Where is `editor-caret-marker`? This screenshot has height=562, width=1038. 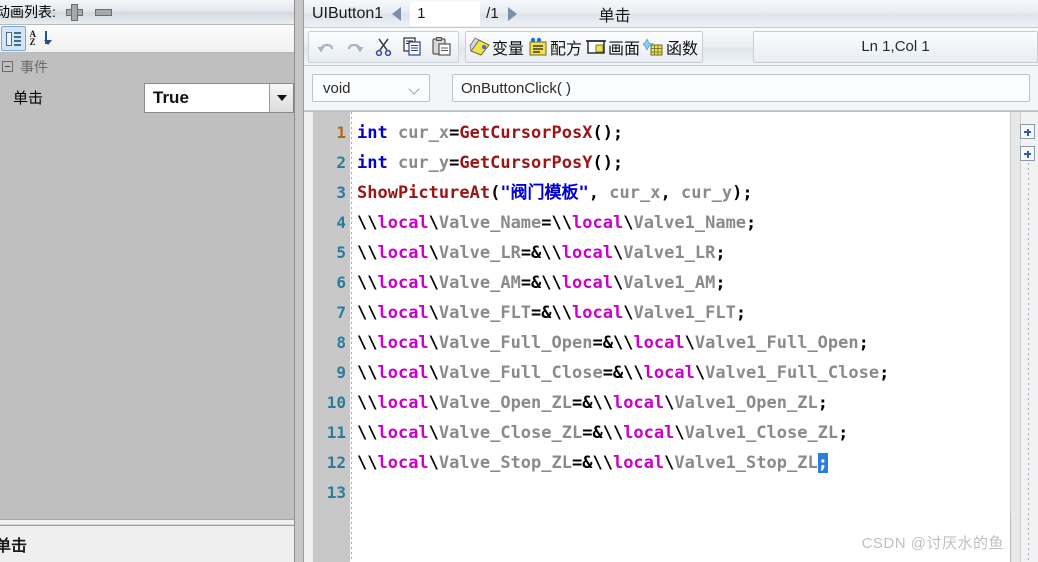 editor-caret-marker is located at coordinates (1010, 538).